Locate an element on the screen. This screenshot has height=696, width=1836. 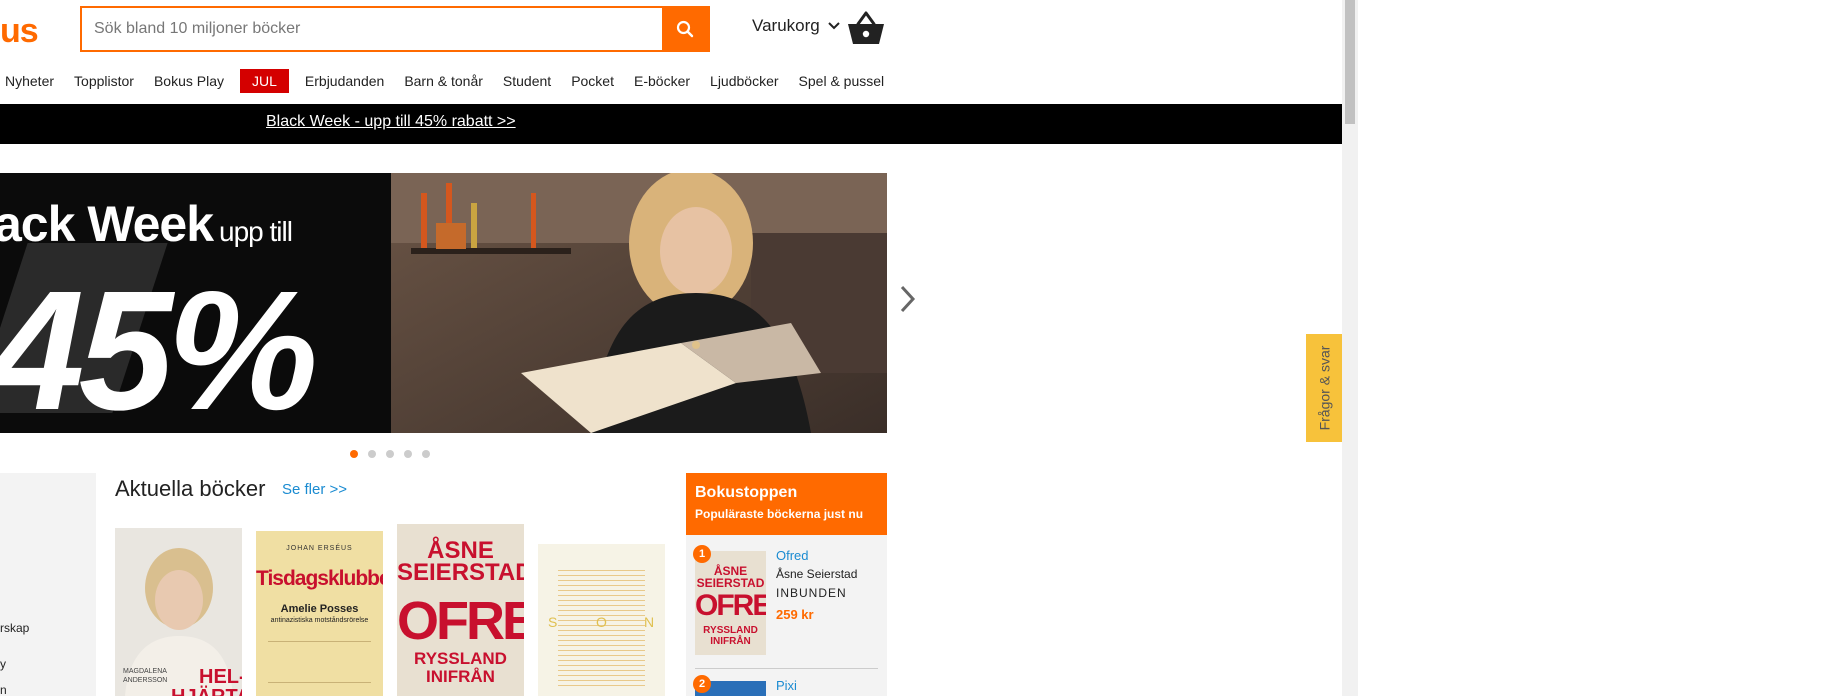
nav-item-ljudbocker: Ljudböcker is located at coordinates (744, 81).